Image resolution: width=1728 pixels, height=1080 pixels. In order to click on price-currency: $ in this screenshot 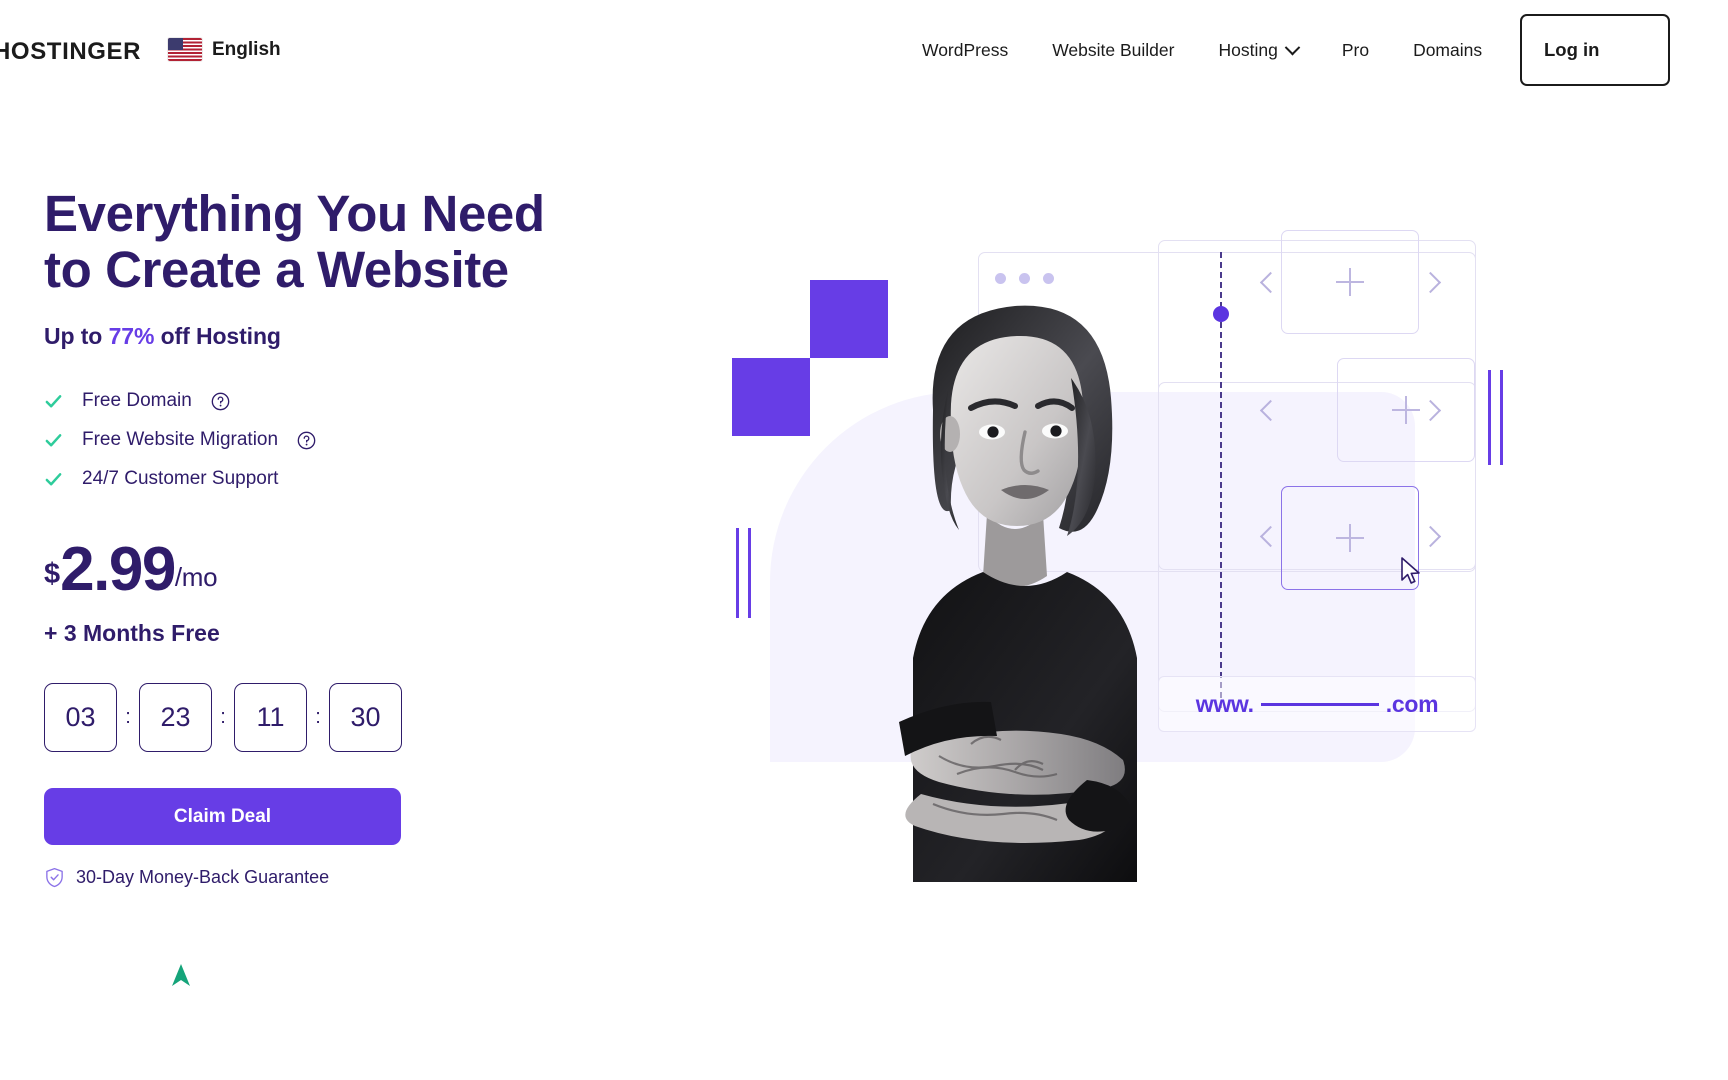, I will do `click(52, 574)`.